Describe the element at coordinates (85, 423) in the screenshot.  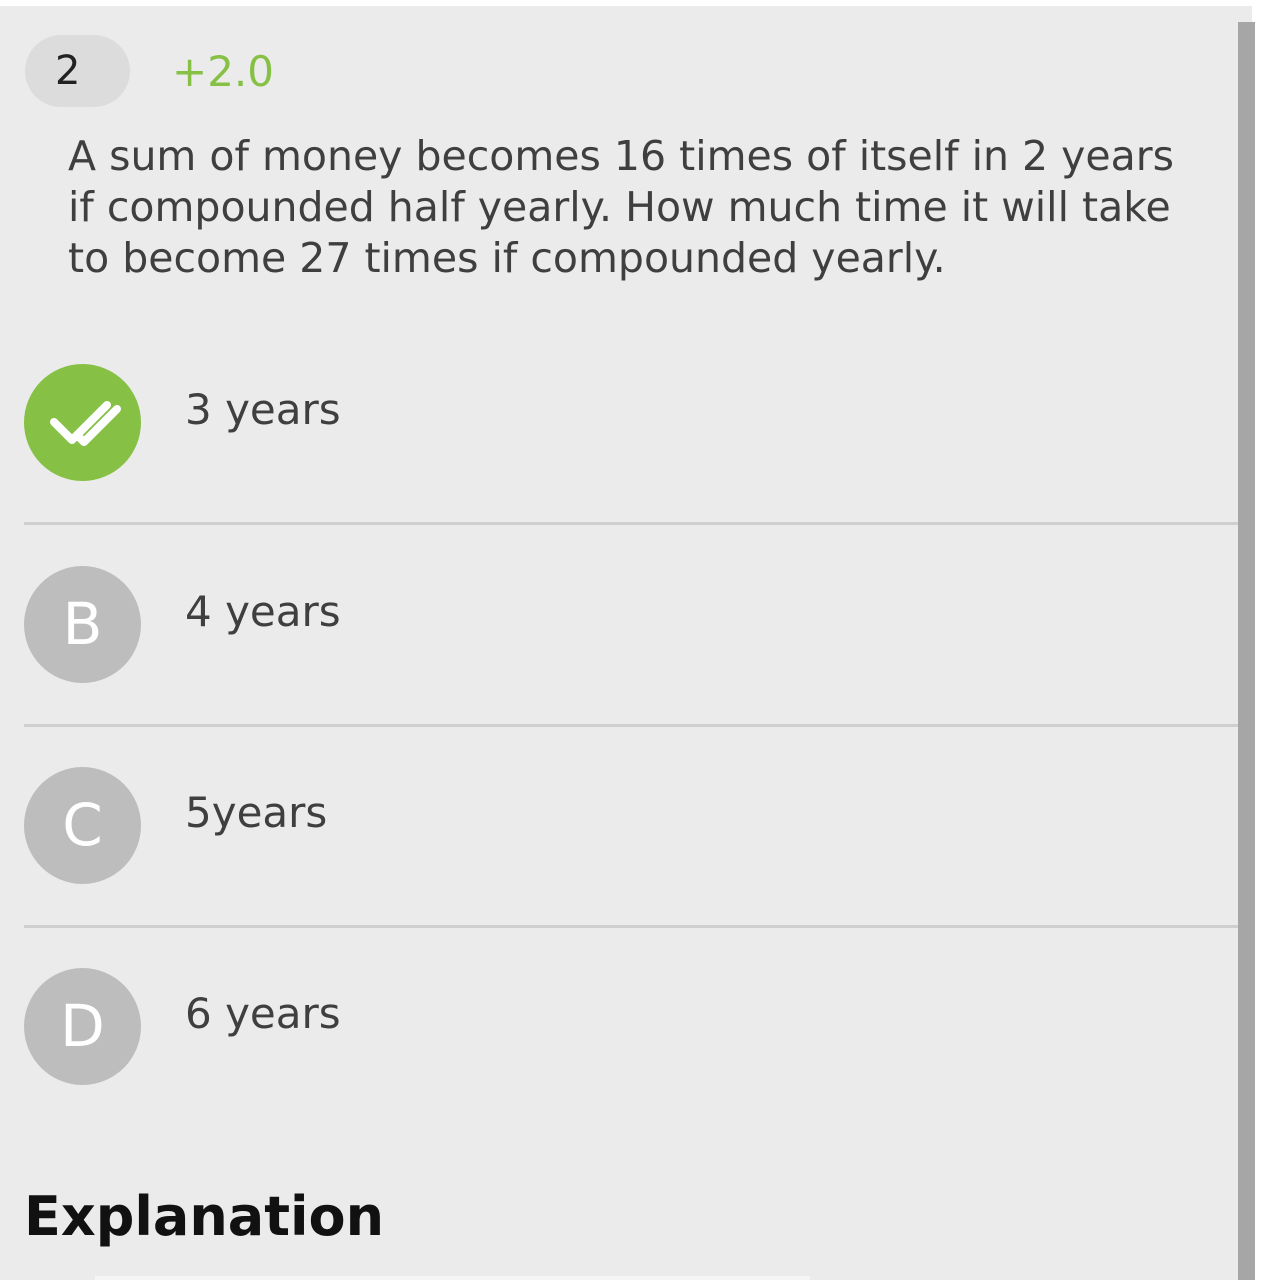
I see `double-check-icon` at that location.